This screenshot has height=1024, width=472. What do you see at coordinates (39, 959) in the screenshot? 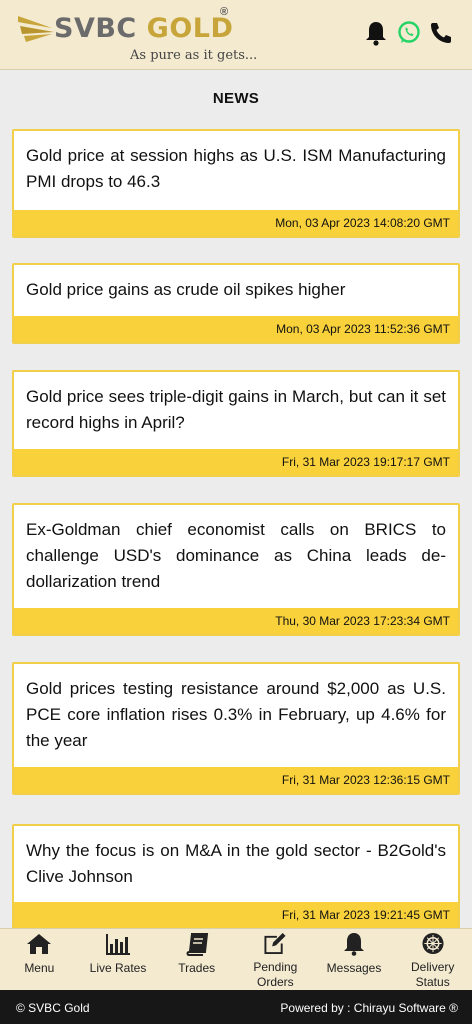
I see `tab-menu: Menu` at bounding box center [39, 959].